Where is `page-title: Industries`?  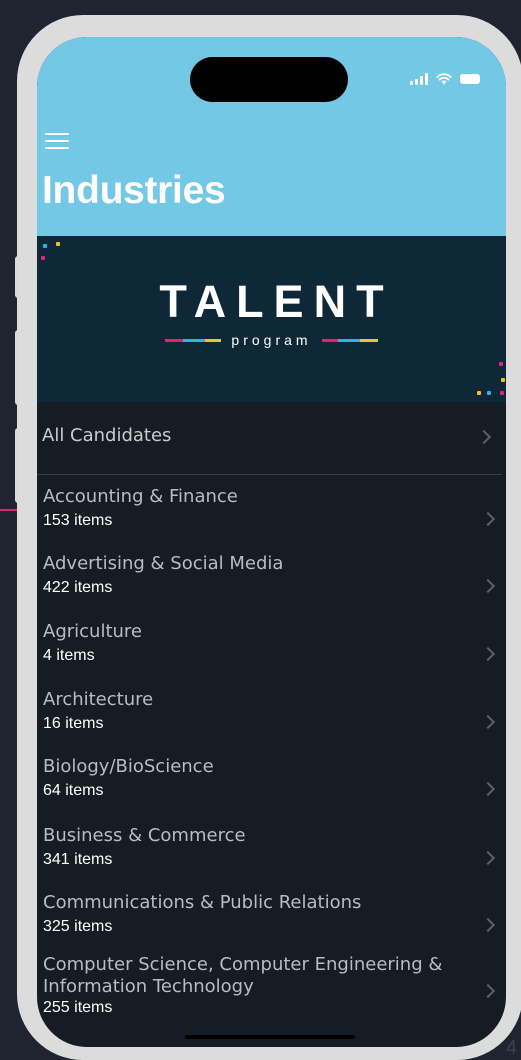
page-title: Industries is located at coordinates (134, 190).